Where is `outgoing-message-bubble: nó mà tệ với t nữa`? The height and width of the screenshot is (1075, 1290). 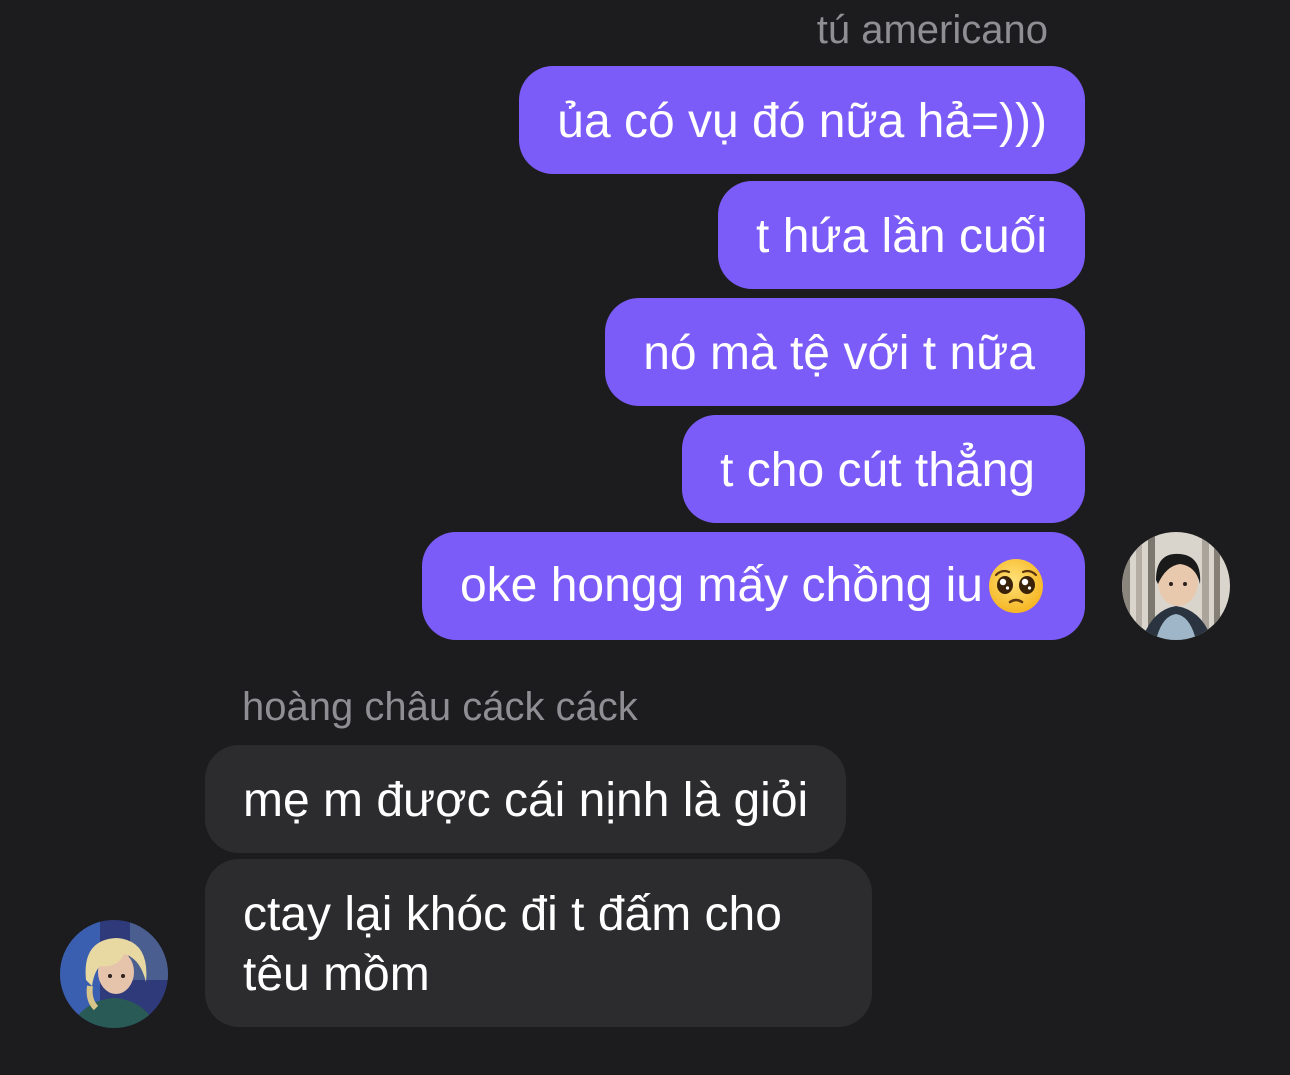 outgoing-message-bubble: nó mà tệ với t nữa is located at coordinates (845, 352).